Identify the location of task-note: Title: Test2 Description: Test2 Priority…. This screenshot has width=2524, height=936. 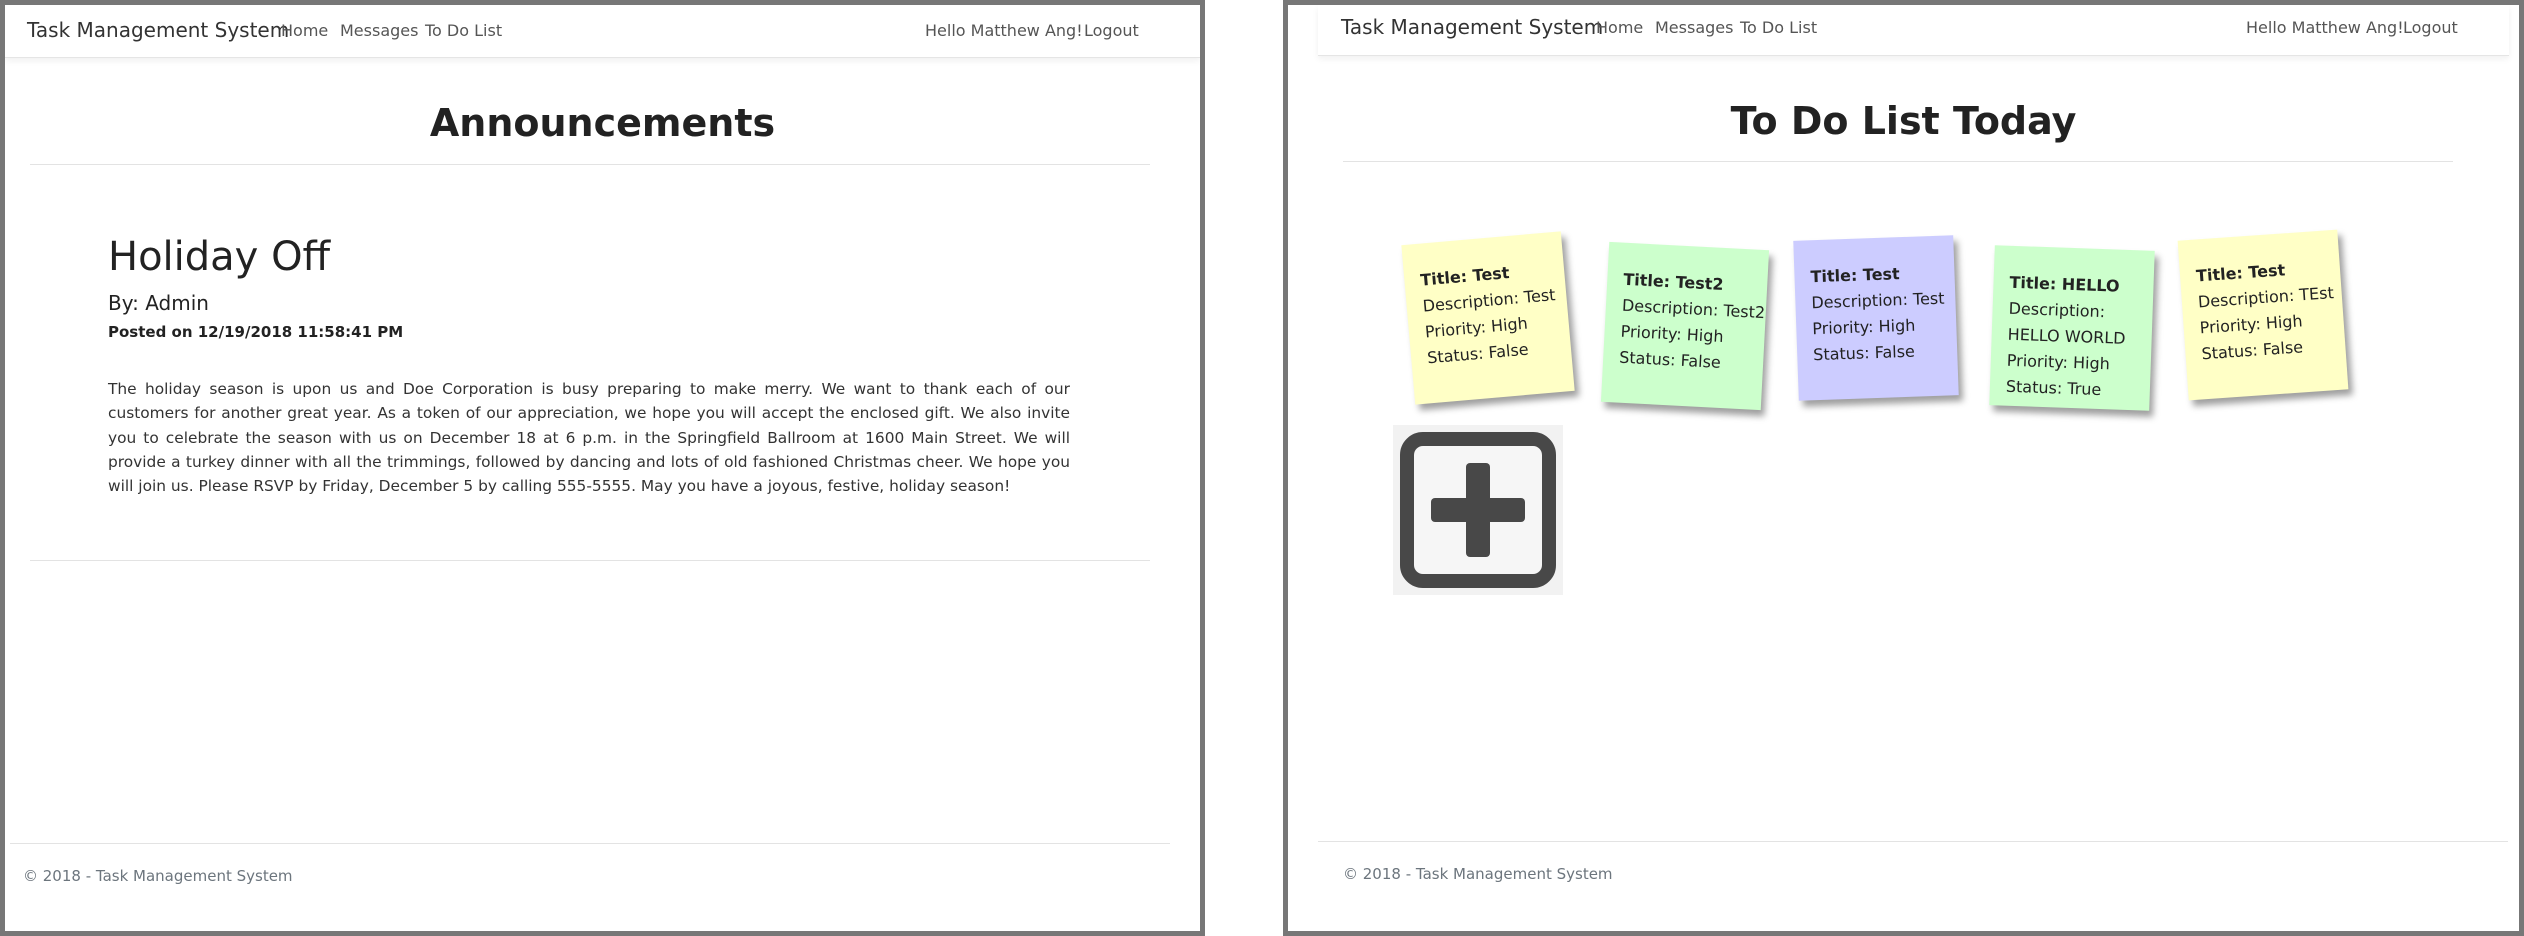
(1685, 326).